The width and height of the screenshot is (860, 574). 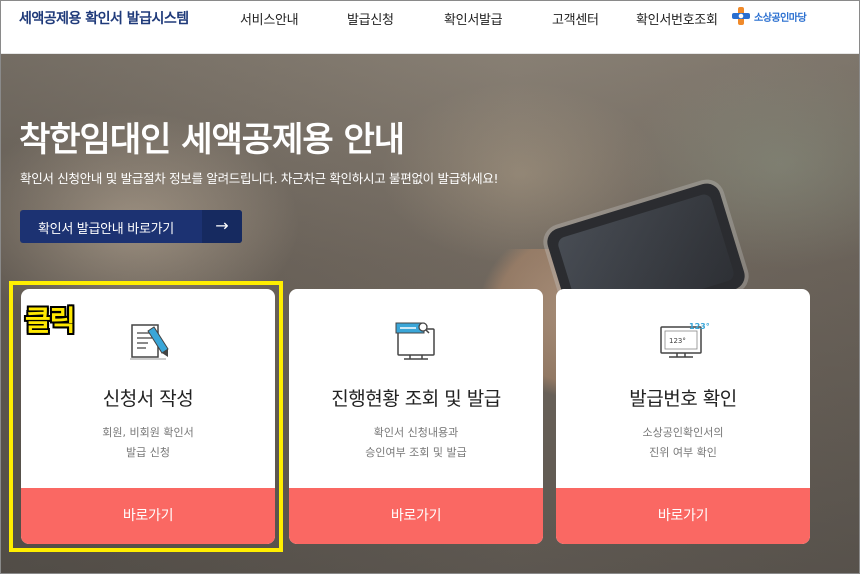 I want to click on issue-guide-label: 확인서 발급안내 바로가기, so click(x=106, y=229).